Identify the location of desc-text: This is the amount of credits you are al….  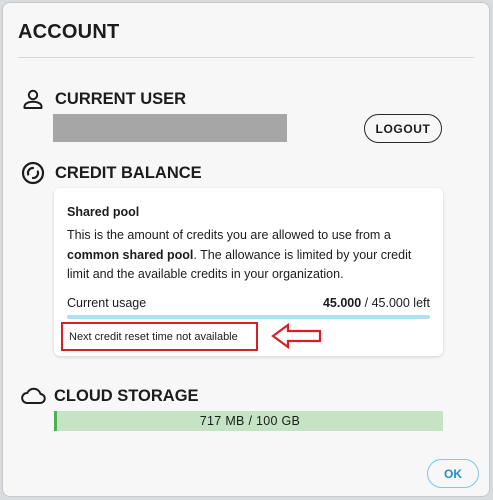
(229, 235).